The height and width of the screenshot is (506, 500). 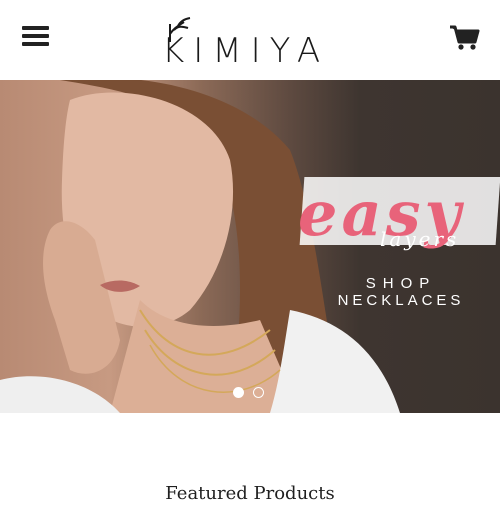 I want to click on logo-text: KIMIYA, so click(x=246, y=51).